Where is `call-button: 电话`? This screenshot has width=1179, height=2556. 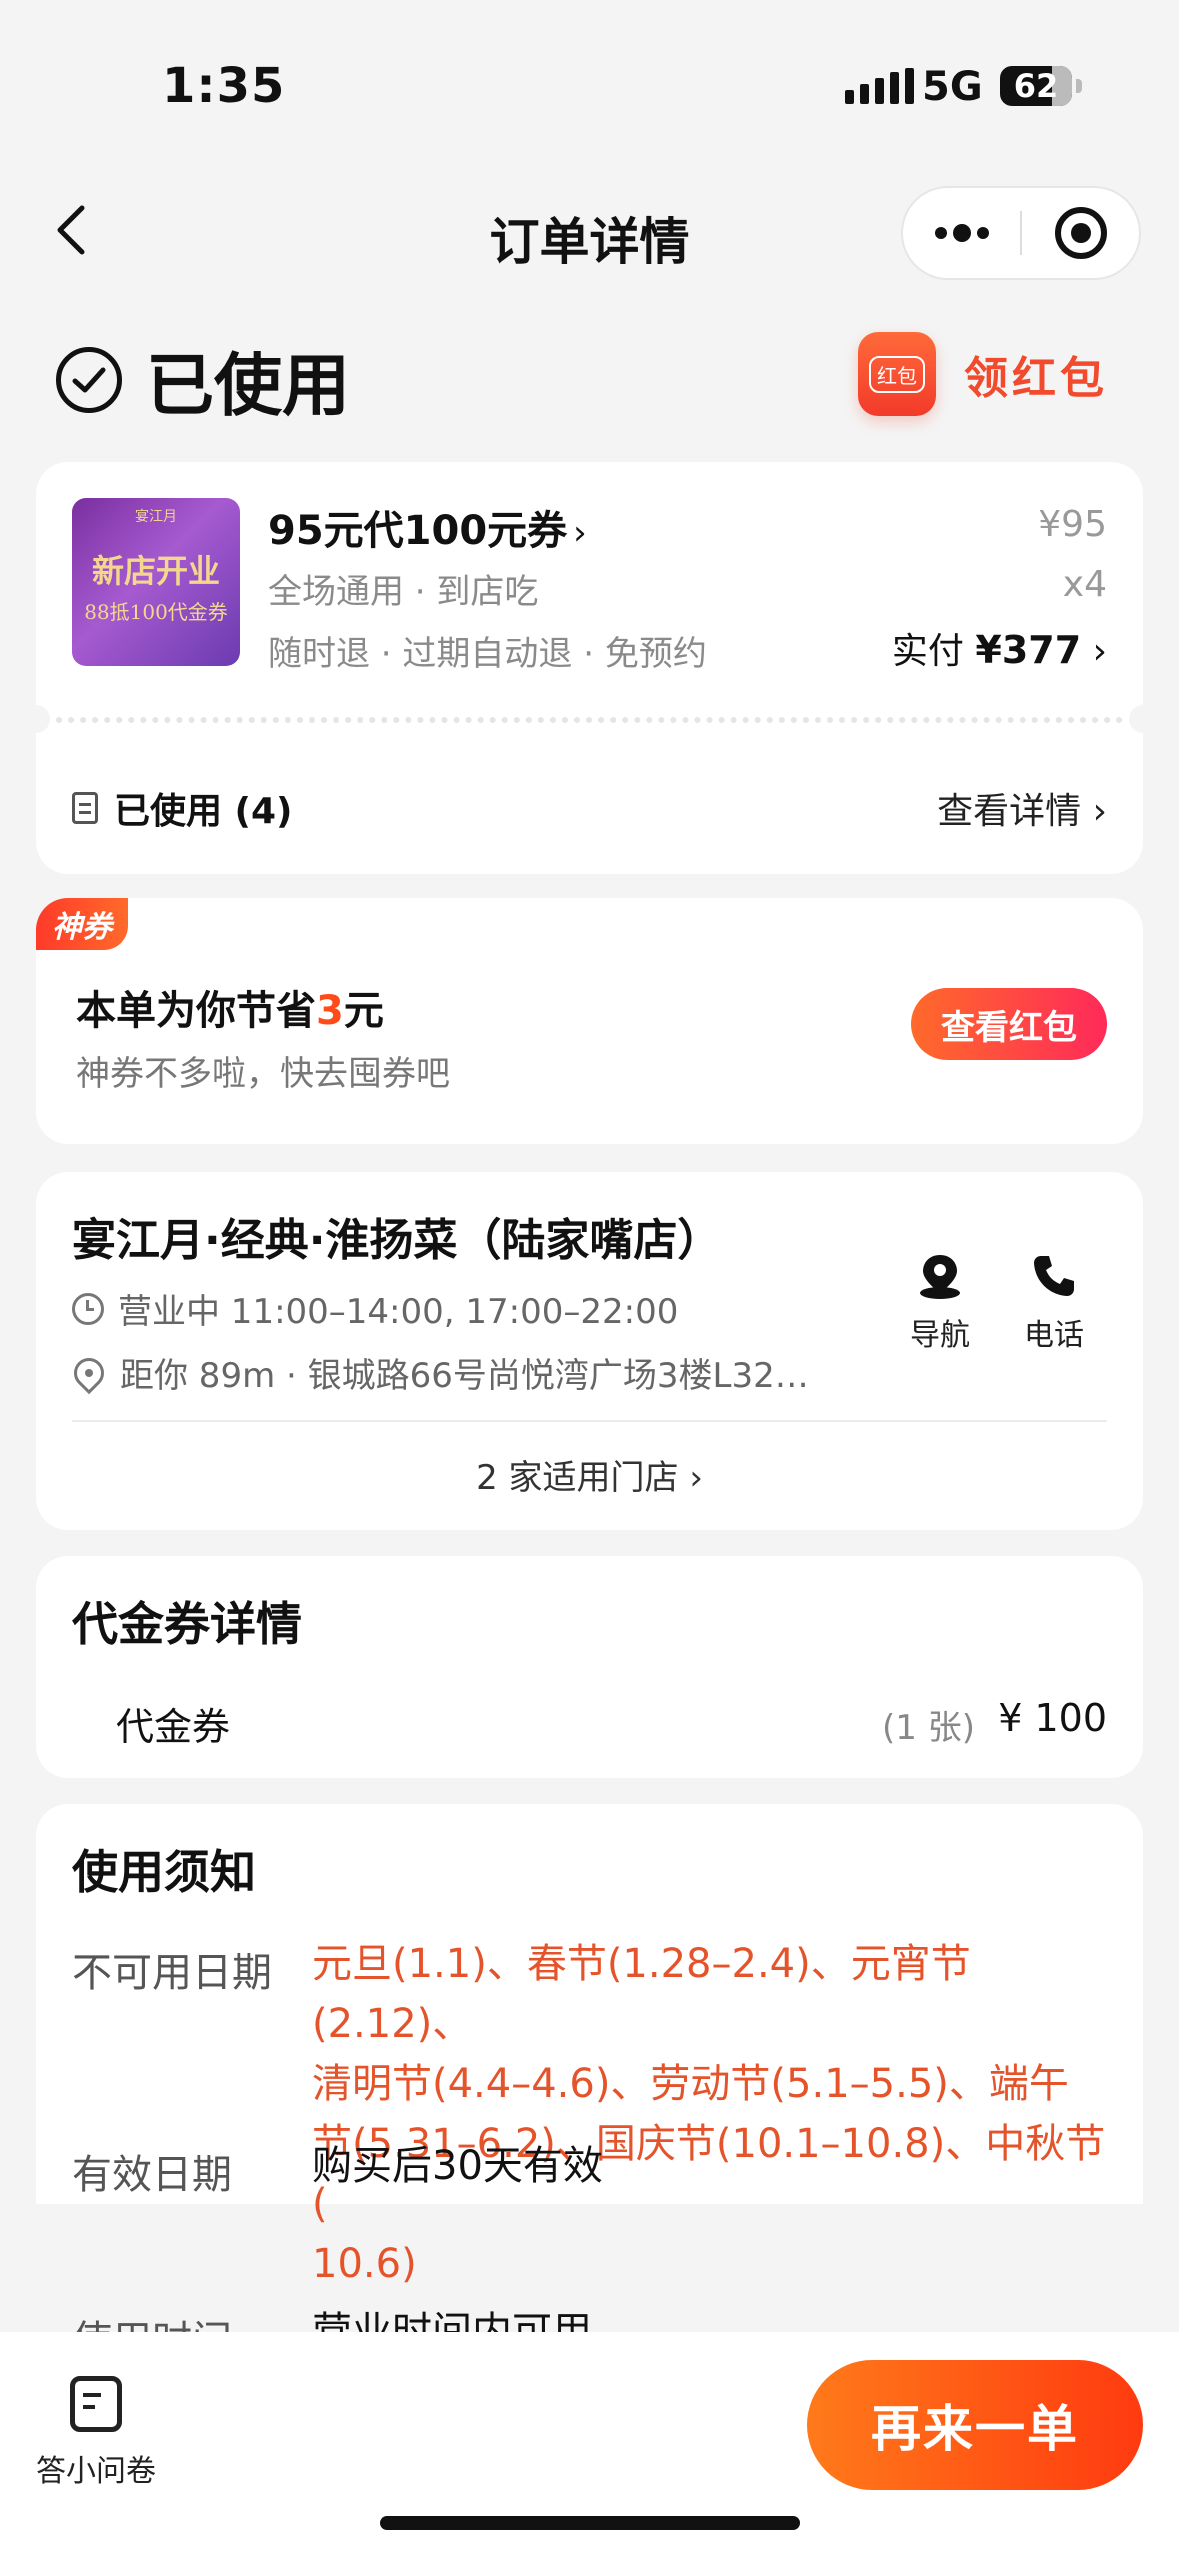
call-button: 电话 is located at coordinates (1054, 1301).